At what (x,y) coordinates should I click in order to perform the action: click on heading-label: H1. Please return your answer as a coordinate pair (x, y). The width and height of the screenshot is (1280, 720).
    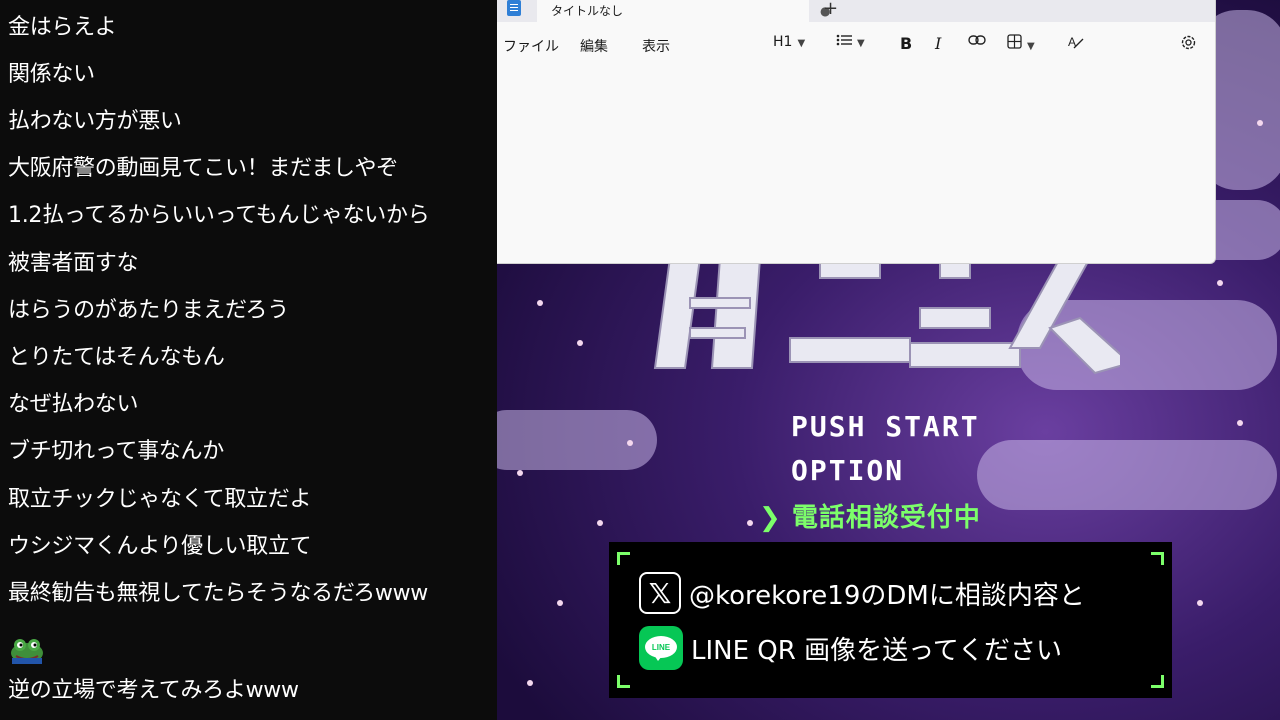
    Looking at the image, I should click on (783, 42).